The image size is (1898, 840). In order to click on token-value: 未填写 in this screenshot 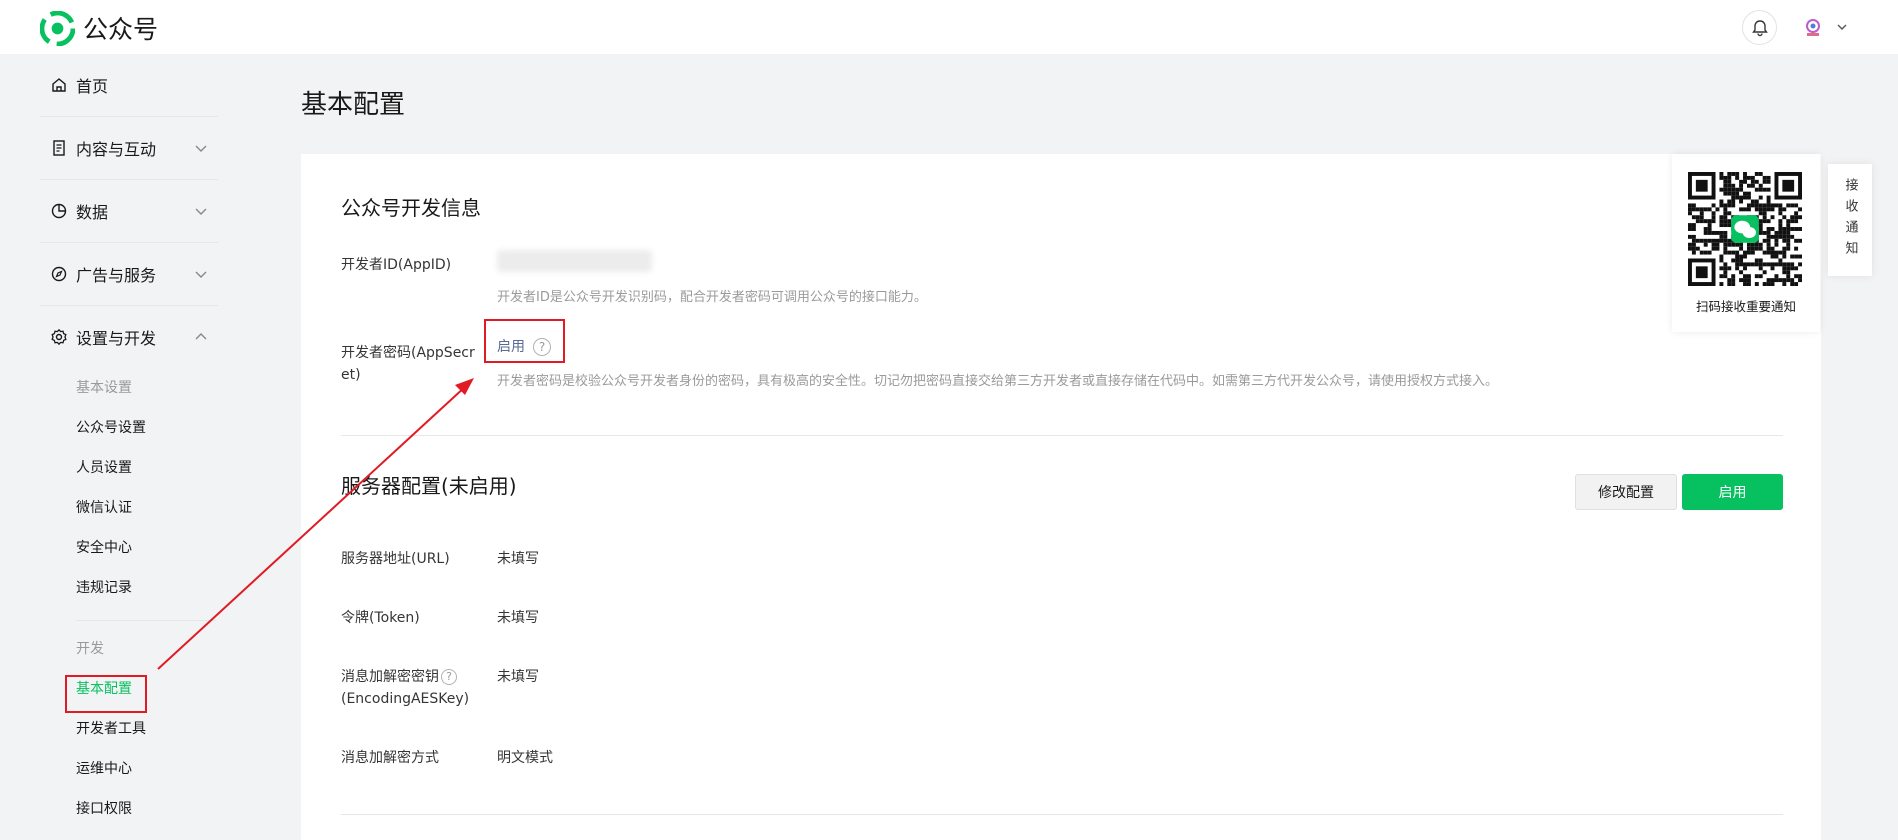, I will do `click(518, 618)`.